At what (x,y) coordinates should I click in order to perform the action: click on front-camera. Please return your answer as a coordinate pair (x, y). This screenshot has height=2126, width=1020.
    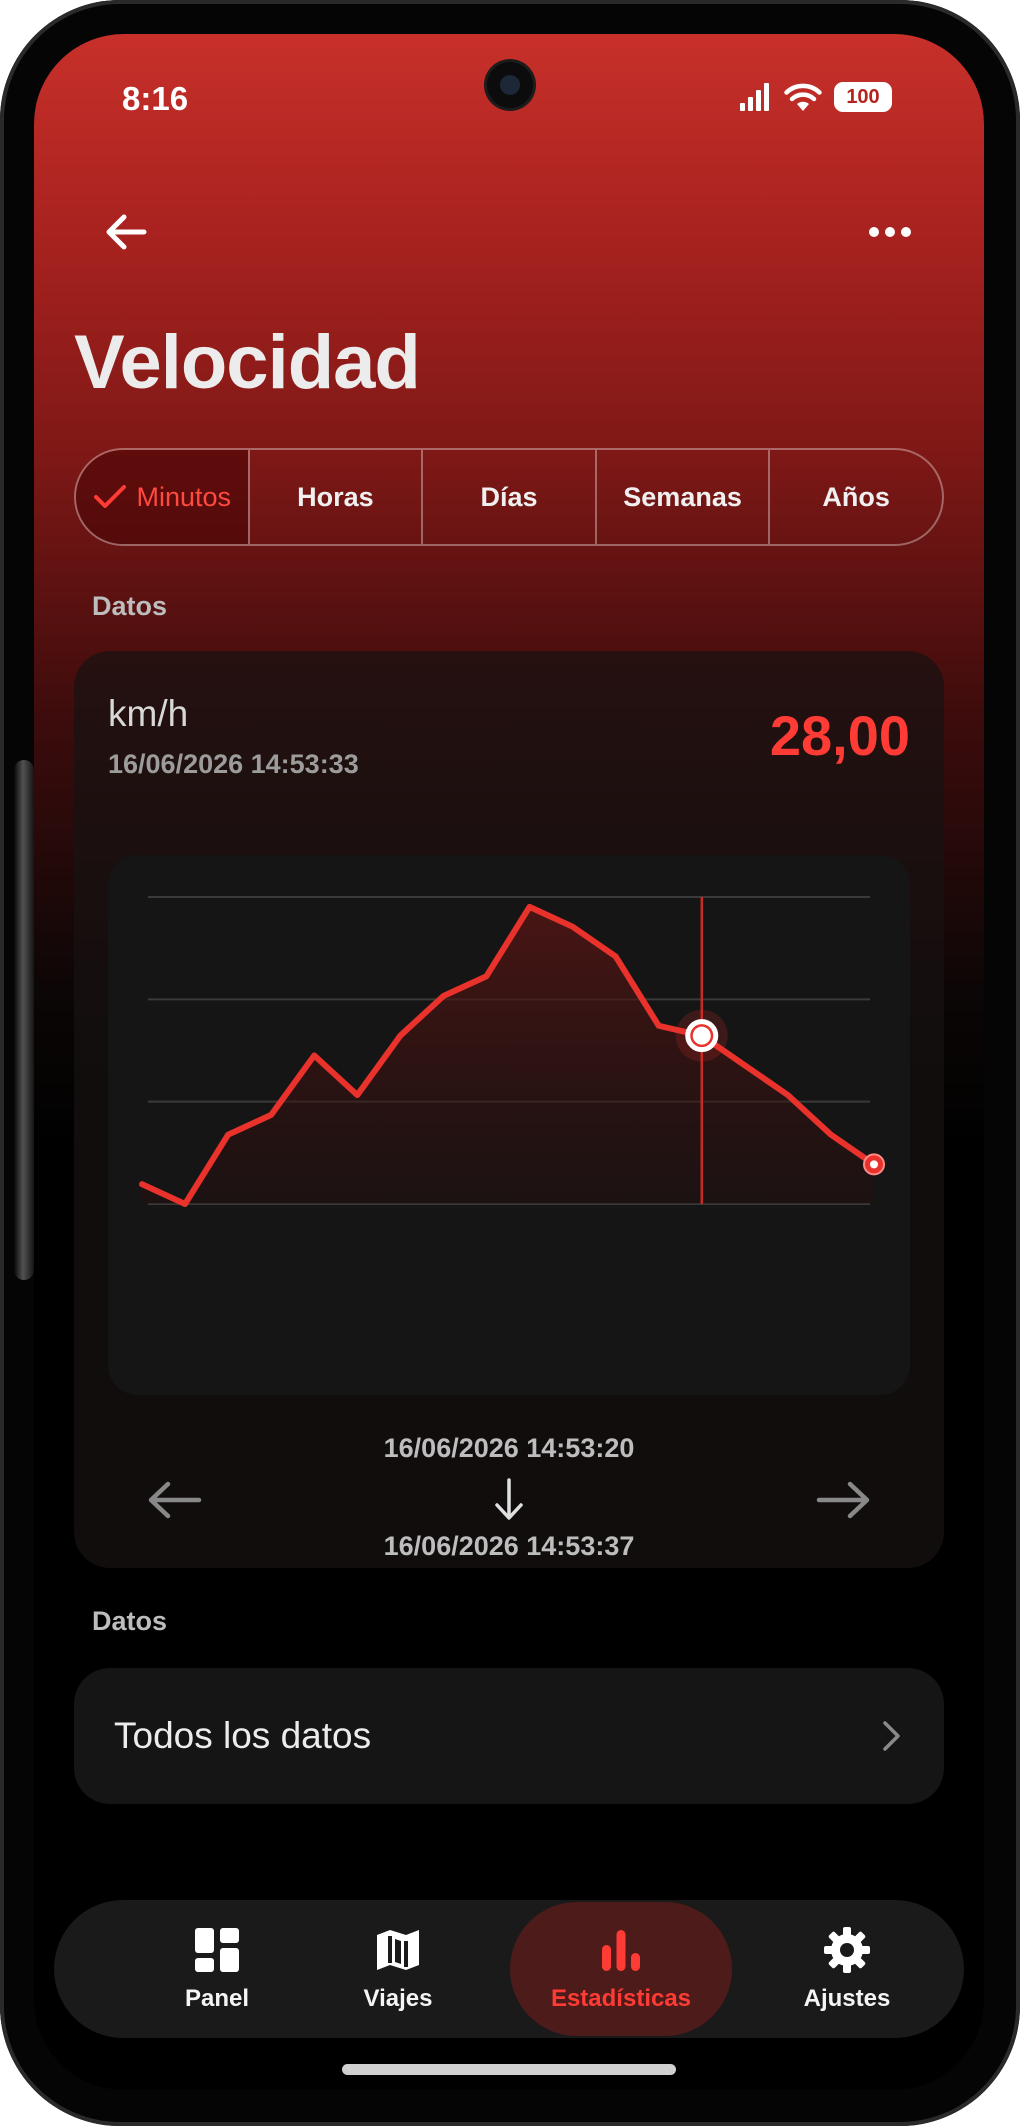
    Looking at the image, I should click on (510, 85).